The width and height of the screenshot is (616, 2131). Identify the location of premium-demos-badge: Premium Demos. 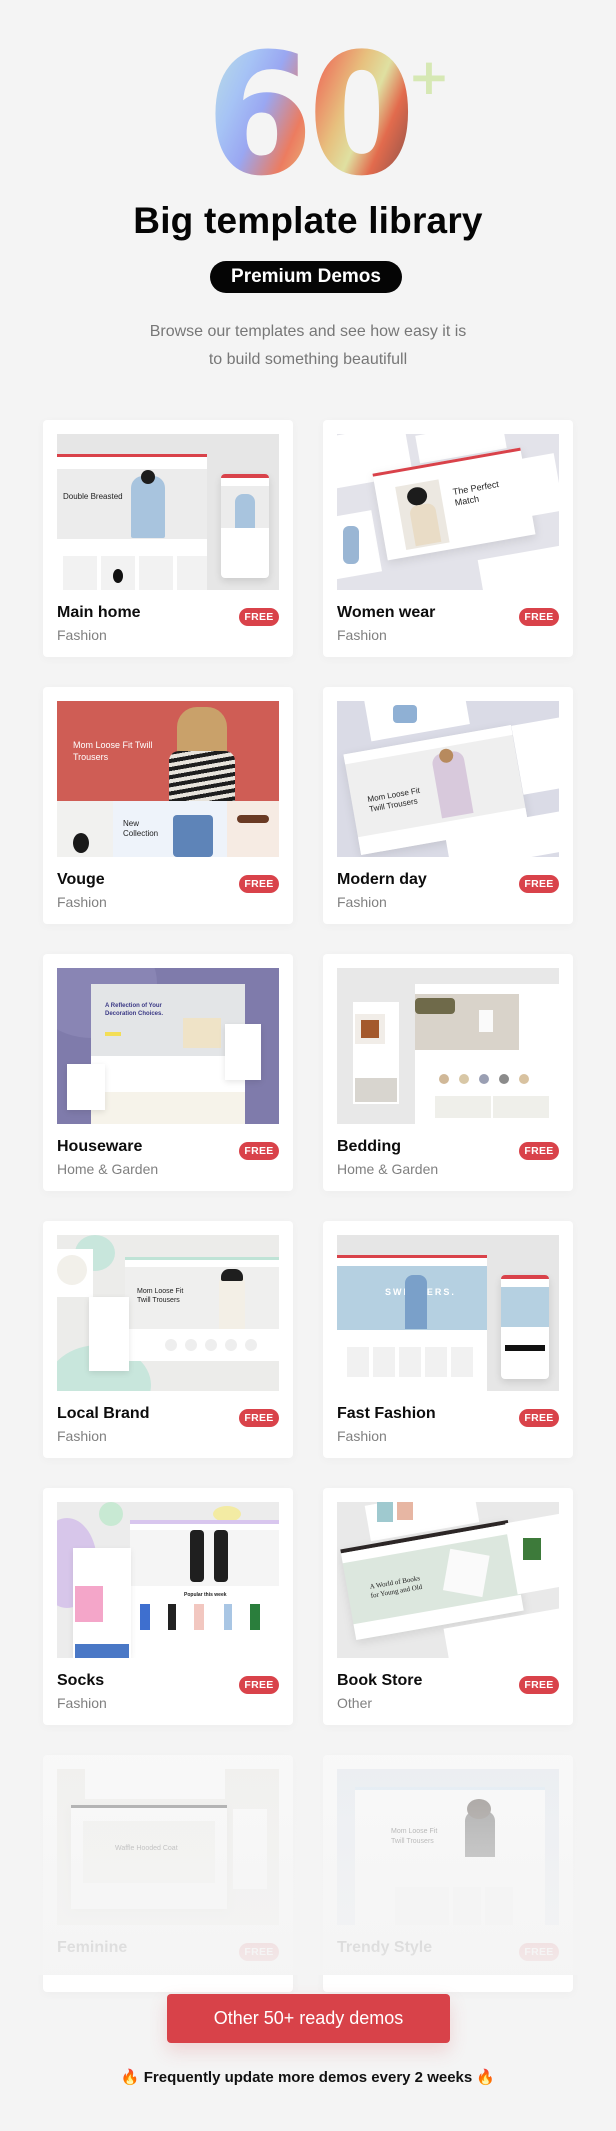
(306, 277).